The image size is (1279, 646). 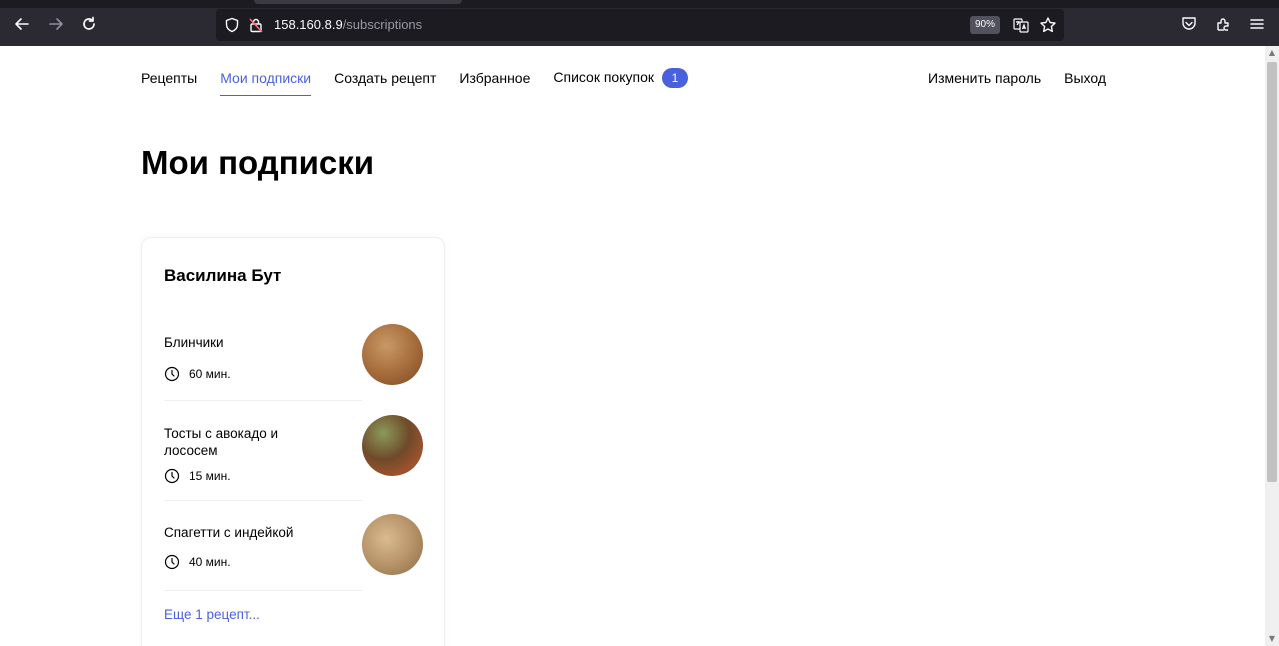 I want to click on active-tab, so click(x=358, y=2).